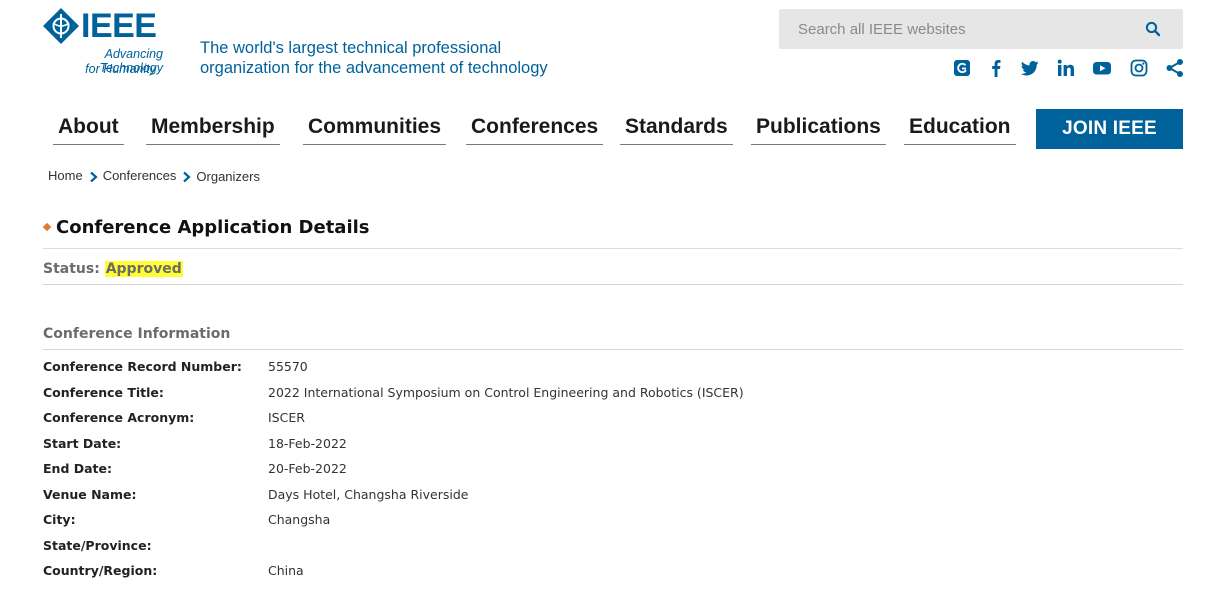  Describe the element at coordinates (613, 523) in the screenshot. I see `detail-row-city: City: Changsha` at that location.